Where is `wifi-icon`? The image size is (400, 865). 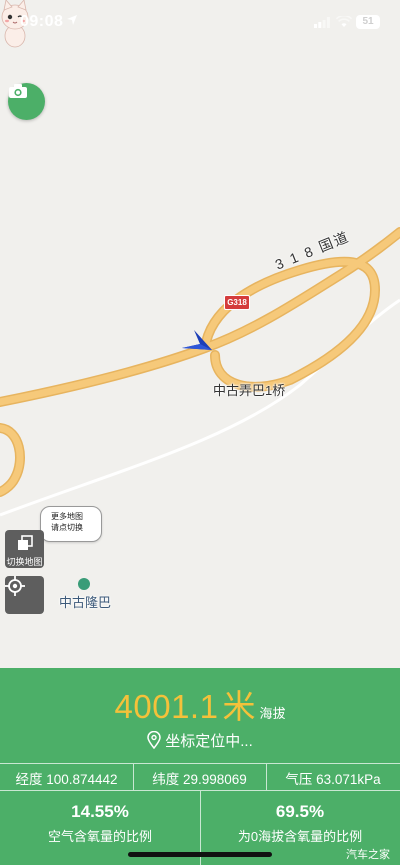
wifi-icon is located at coordinates (344, 21).